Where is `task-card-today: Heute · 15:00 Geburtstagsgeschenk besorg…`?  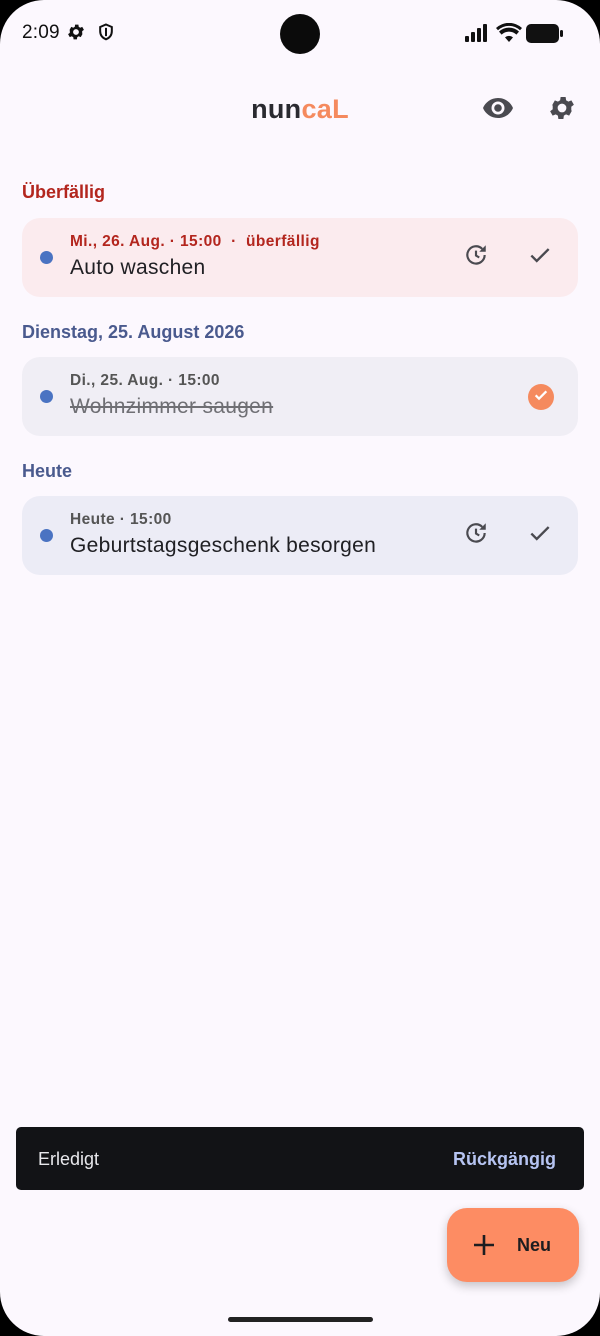
task-card-today: Heute · 15:00 Geburtstagsgeschenk besorg… is located at coordinates (300, 535).